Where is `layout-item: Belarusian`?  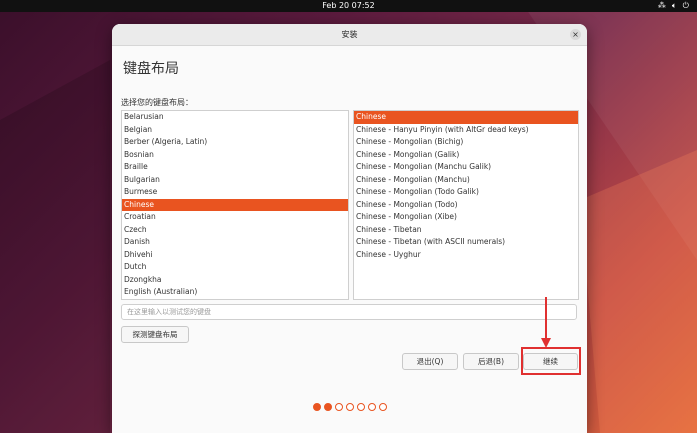
layout-item: Belarusian is located at coordinates (235, 117).